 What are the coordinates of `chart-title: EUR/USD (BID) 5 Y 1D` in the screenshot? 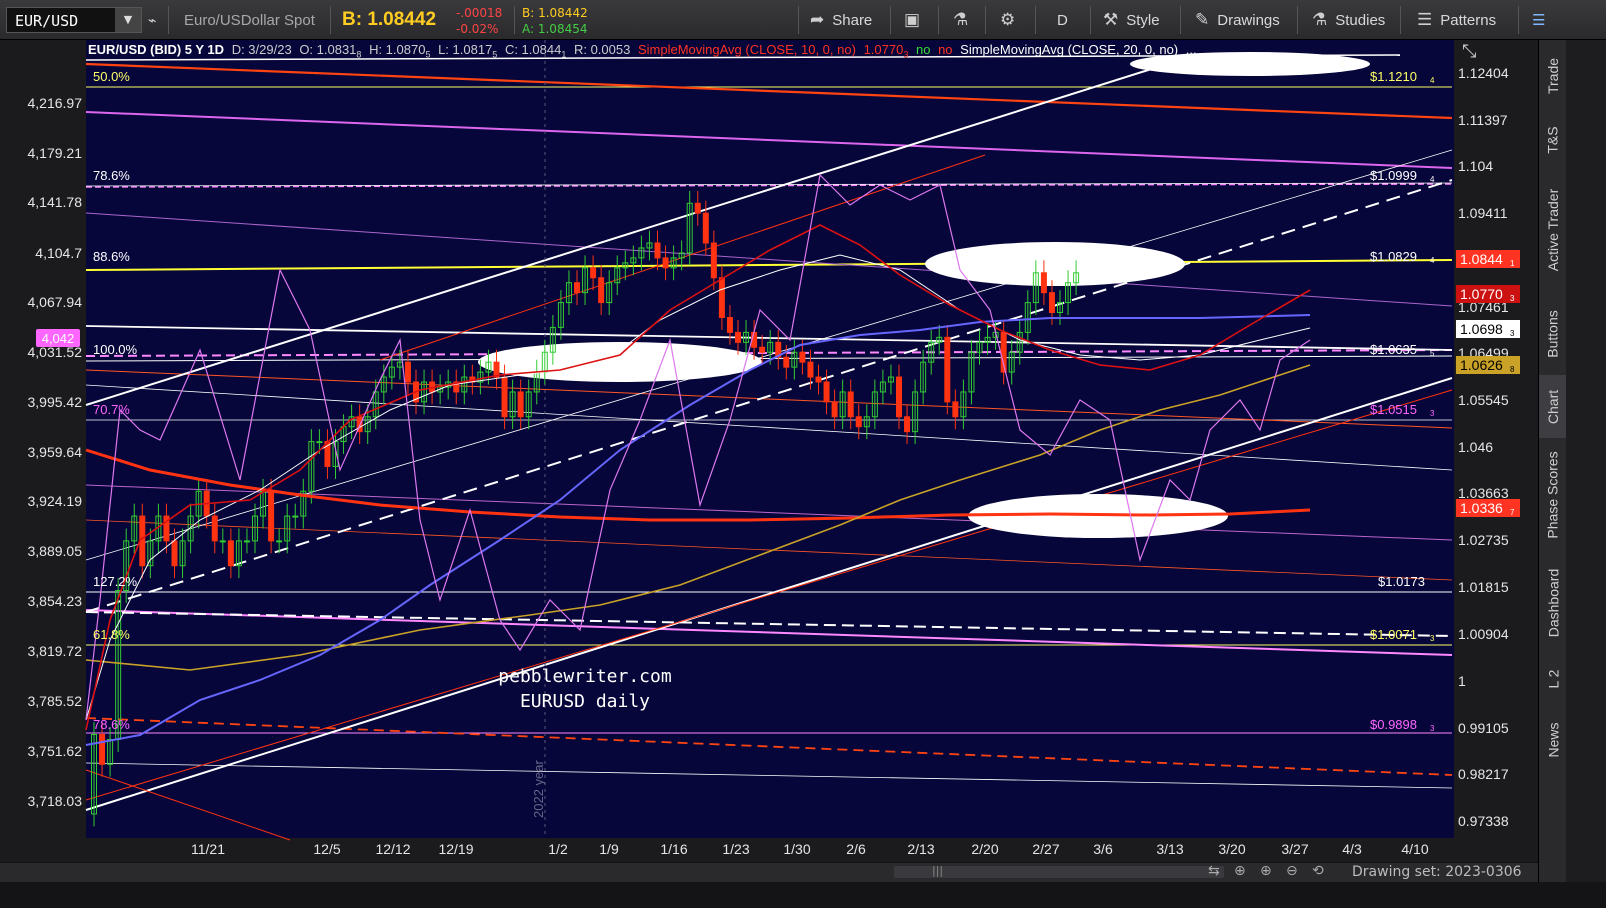 It's located at (156, 49).